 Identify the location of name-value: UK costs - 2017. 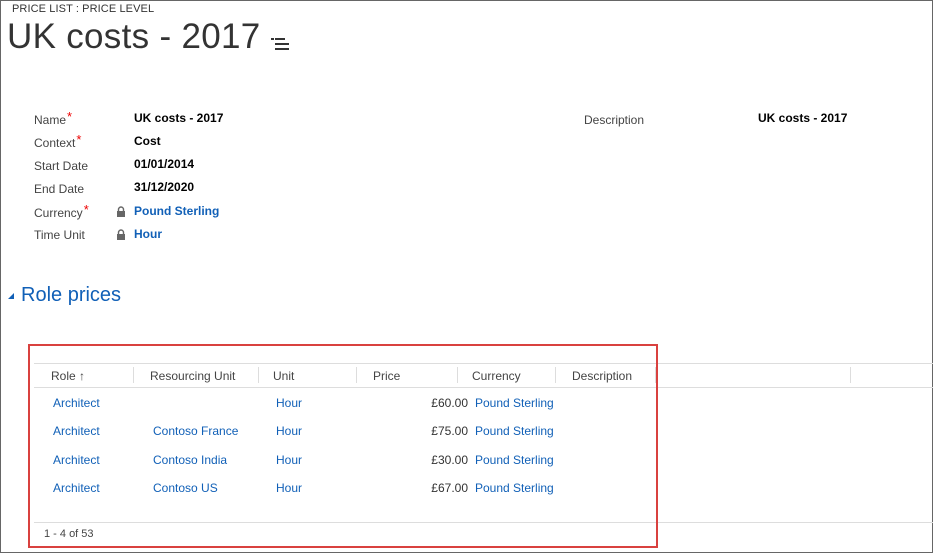
(178, 118).